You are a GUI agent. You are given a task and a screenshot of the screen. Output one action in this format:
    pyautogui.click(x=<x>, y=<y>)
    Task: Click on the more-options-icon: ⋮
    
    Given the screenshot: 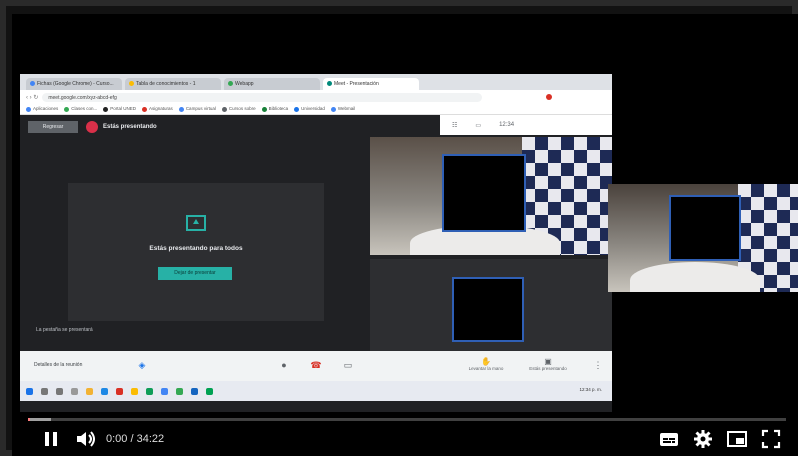 What is the action you would take?
    pyautogui.click(x=598, y=365)
    